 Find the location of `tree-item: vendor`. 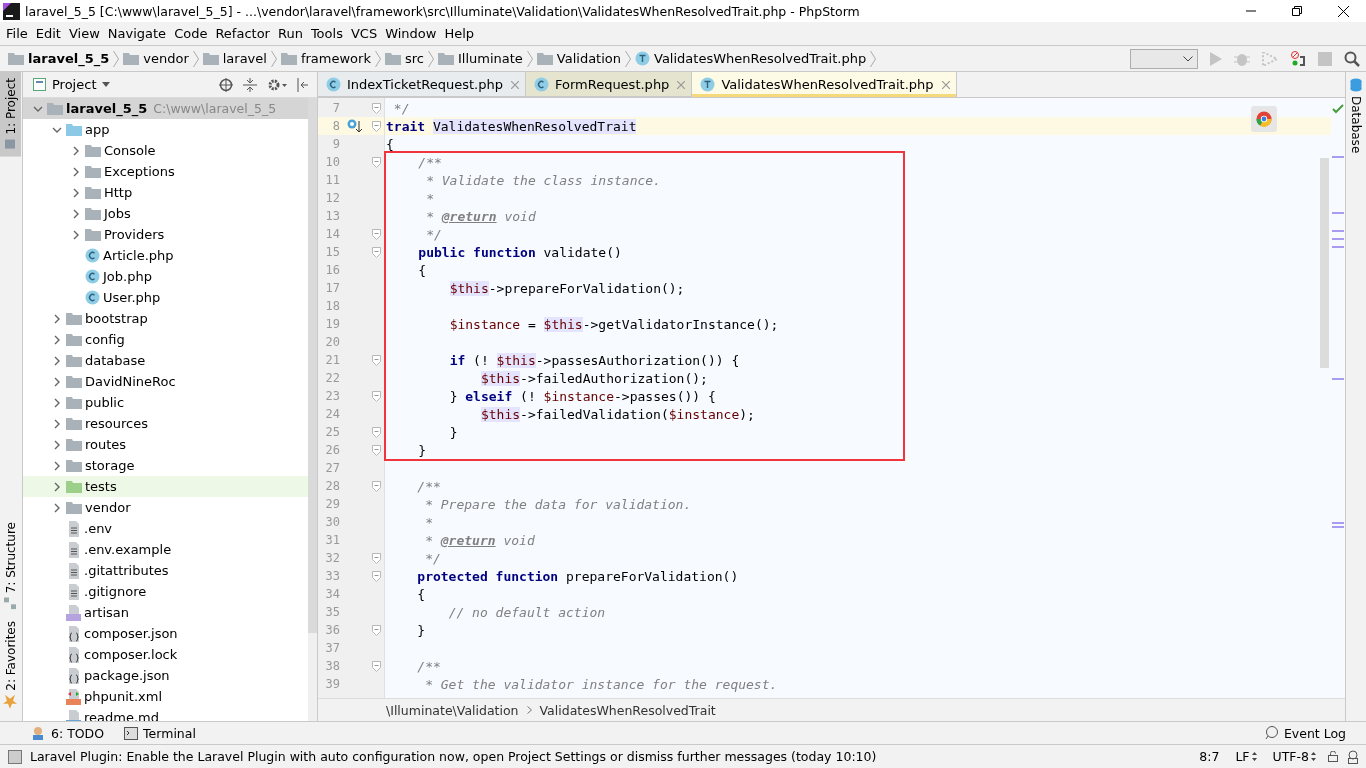

tree-item: vendor is located at coordinates (165, 507).